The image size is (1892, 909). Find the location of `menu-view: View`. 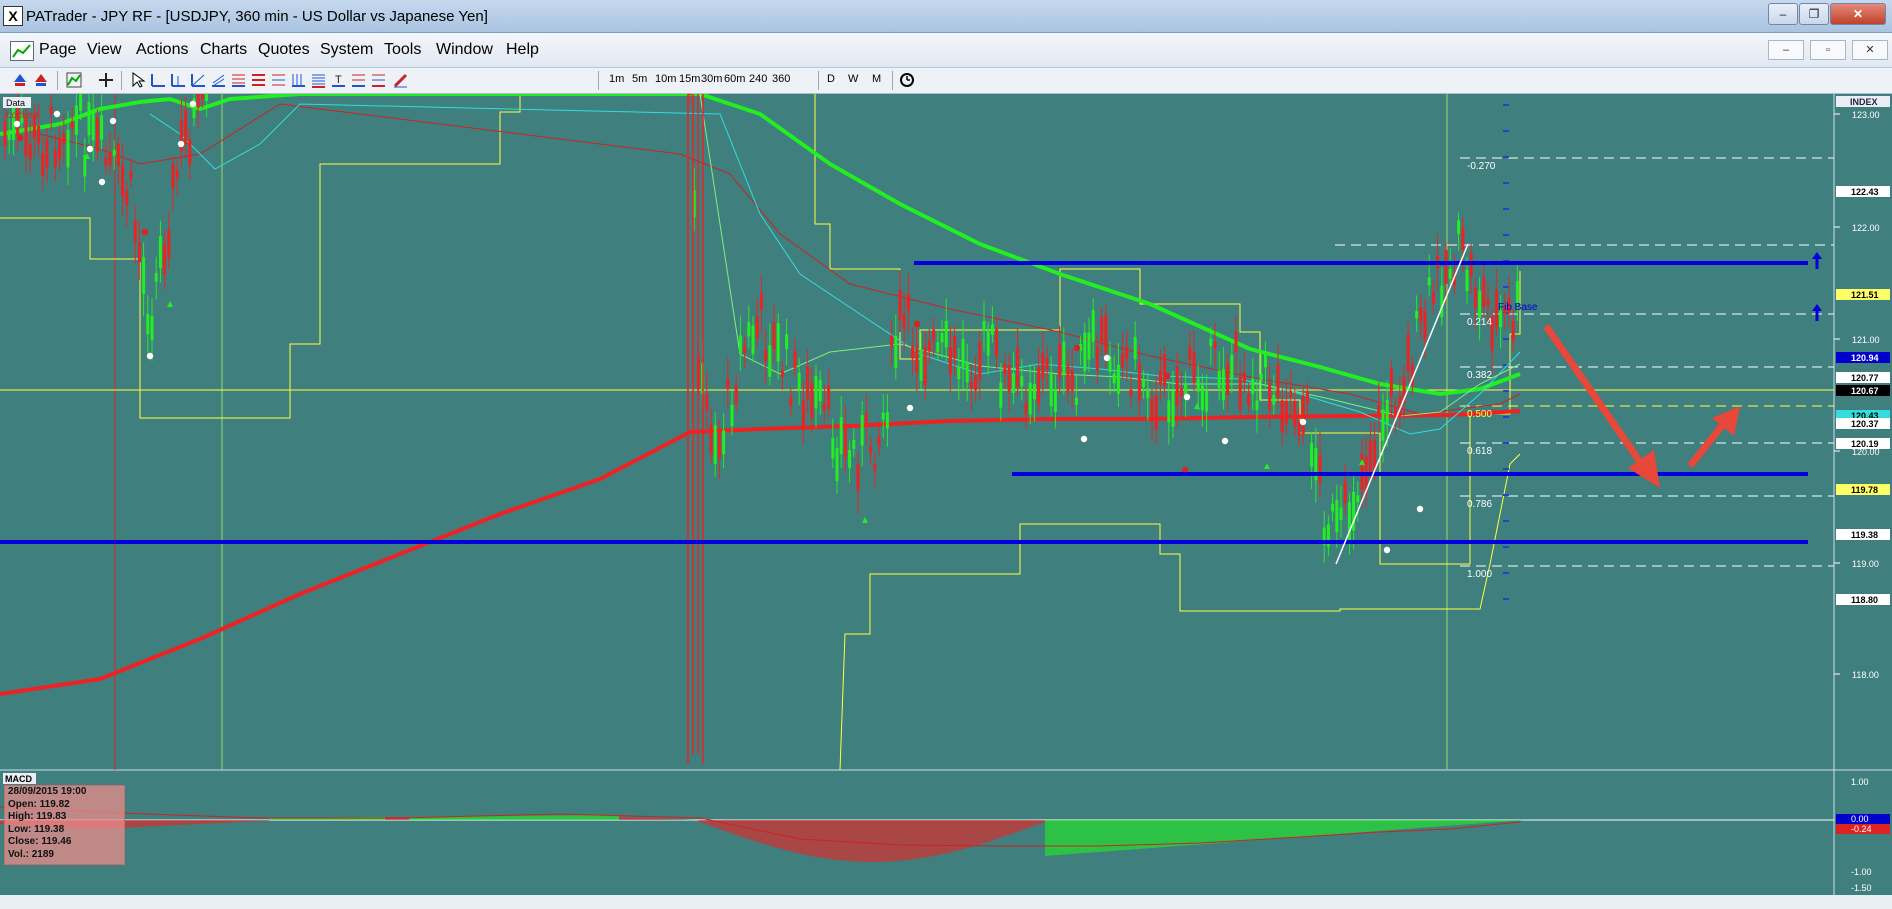

menu-view: View is located at coordinates (104, 50).